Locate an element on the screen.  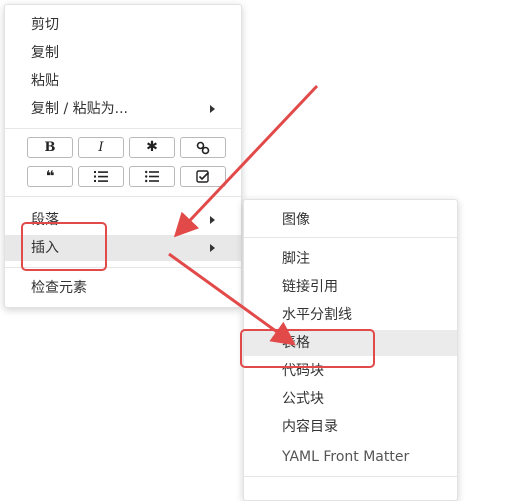
submenu-item-toc: 内容目录 is located at coordinates (350, 427).